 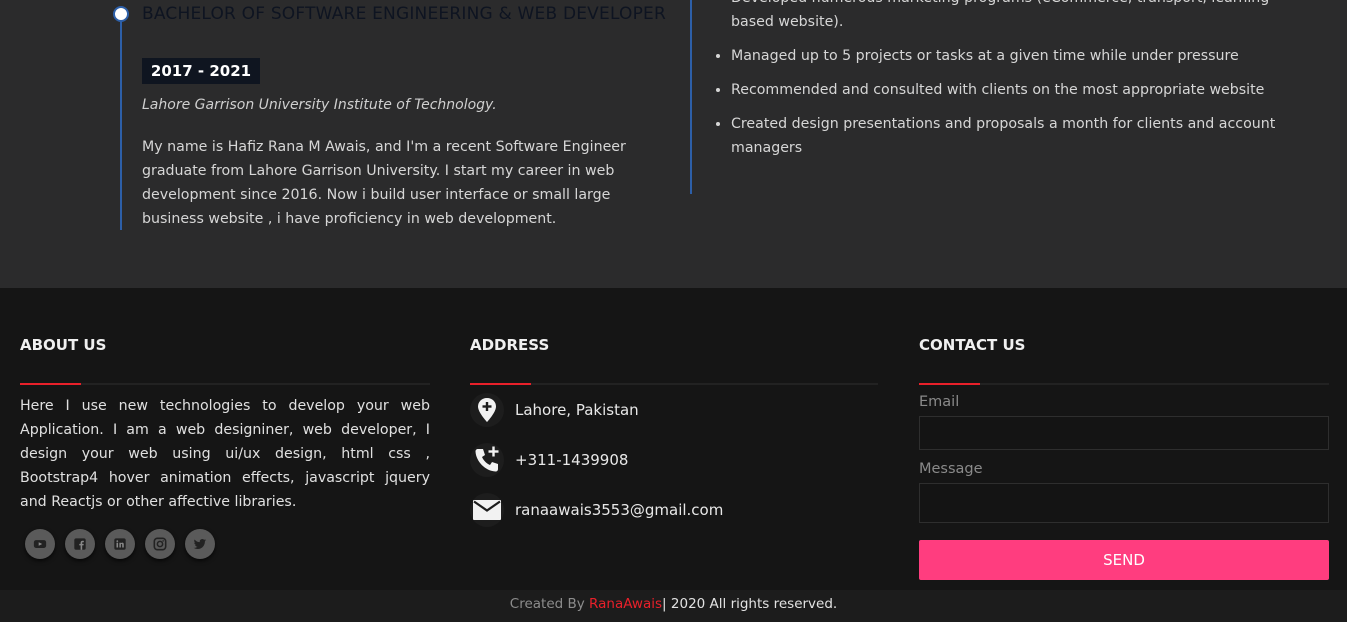 I want to click on address-heading: ADDRESS, so click(x=510, y=345).